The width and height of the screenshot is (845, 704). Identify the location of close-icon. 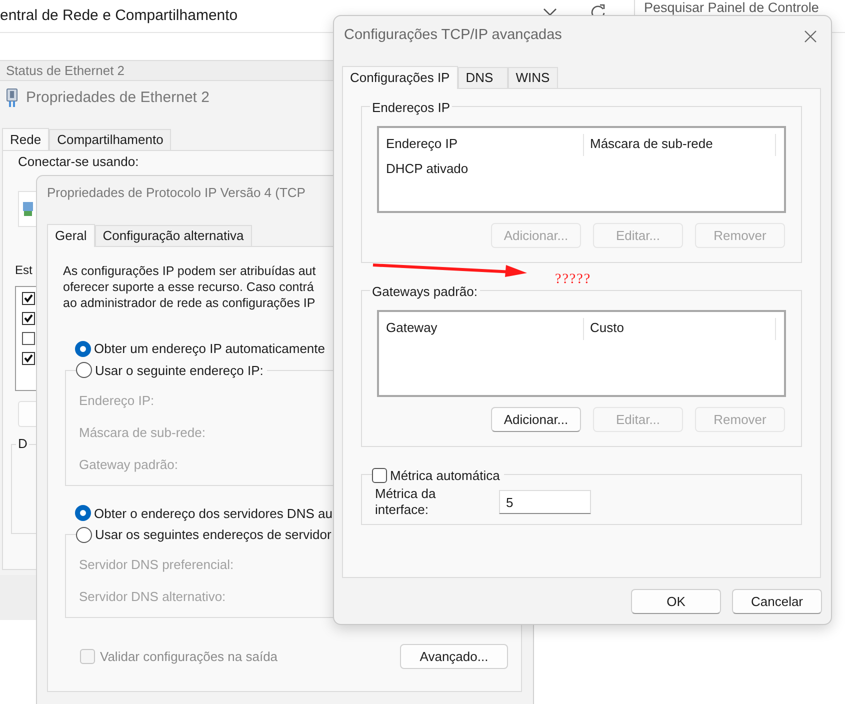
(810, 36).